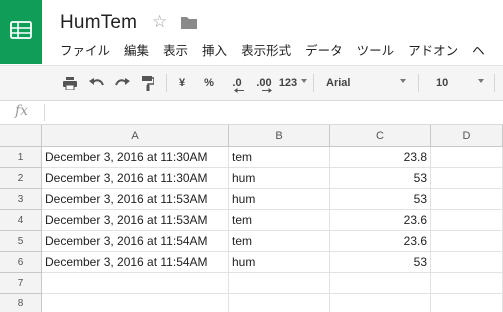 The image size is (503, 312). What do you see at coordinates (279, 283) in the screenshot?
I see `cell-b7` at bounding box center [279, 283].